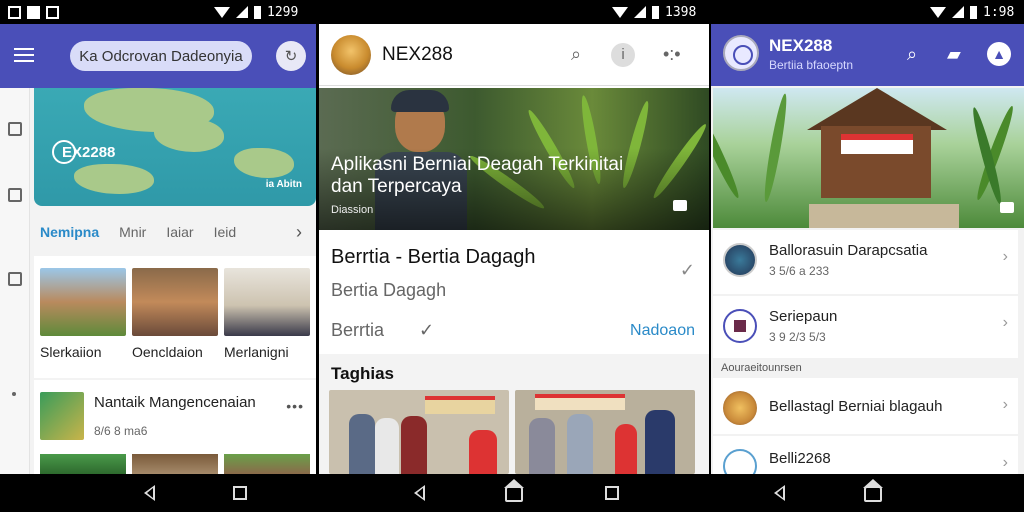 The width and height of the screenshot is (1024, 512). What do you see at coordinates (999, 54) in the screenshot?
I see `profile-icon: ▲` at bounding box center [999, 54].